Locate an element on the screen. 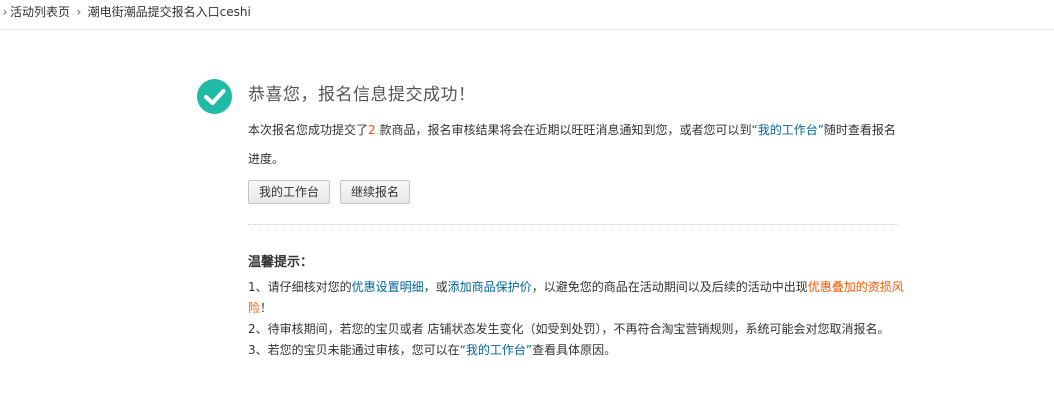 The image size is (1054, 412). breadcrumb-item-current: 潮电街潮品提交报名入口ceshi is located at coordinates (169, 12).